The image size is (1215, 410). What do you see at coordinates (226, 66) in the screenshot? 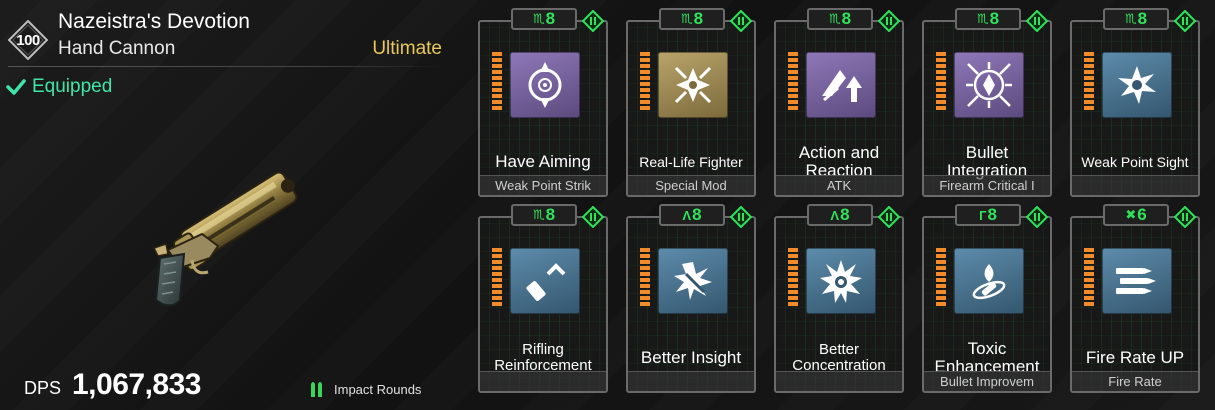
I see `header-divider` at bounding box center [226, 66].